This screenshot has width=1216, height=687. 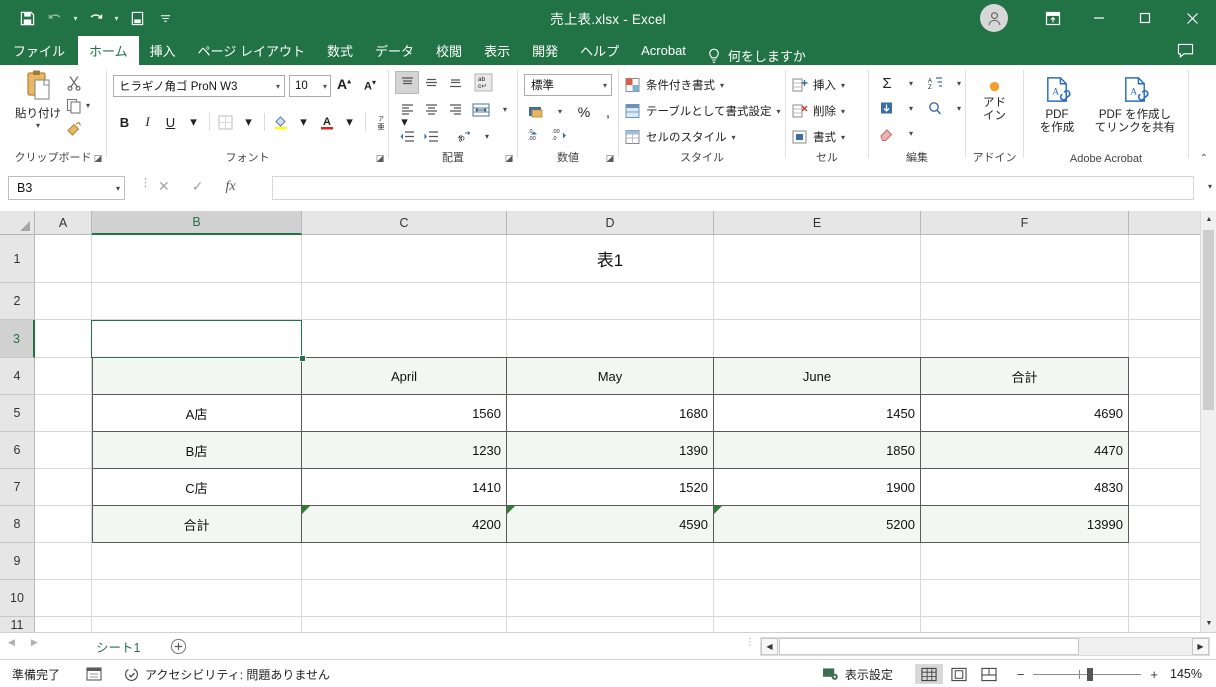 I want to click on increase-indent-button, so click(x=431, y=136).